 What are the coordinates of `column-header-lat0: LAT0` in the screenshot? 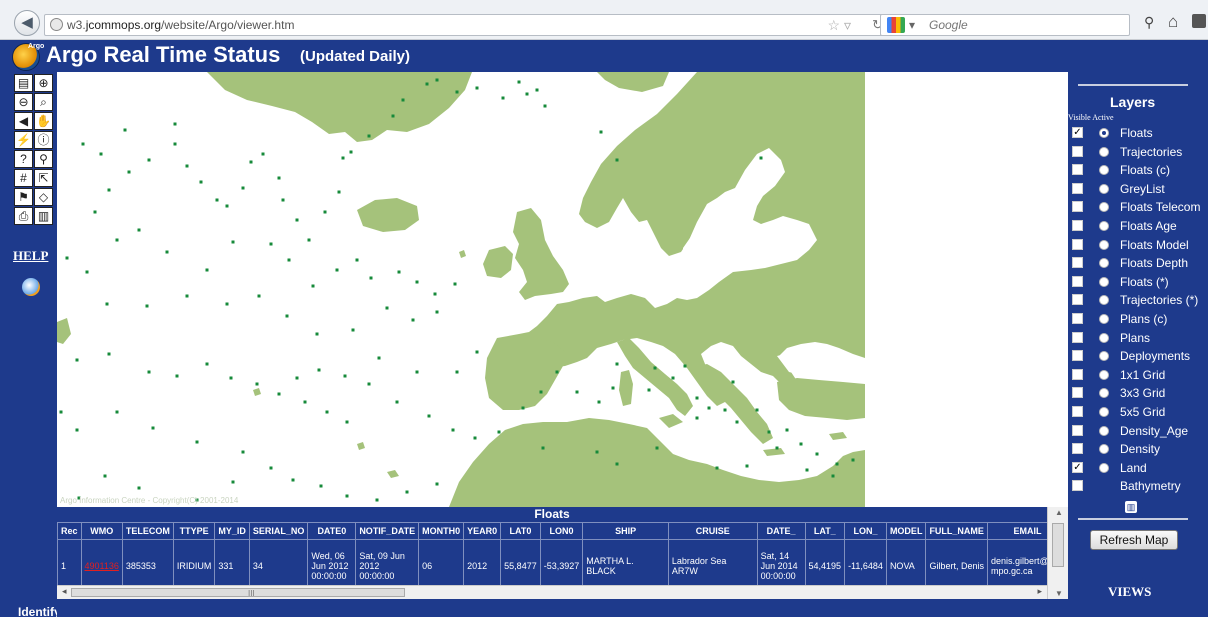 It's located at (520, 531).